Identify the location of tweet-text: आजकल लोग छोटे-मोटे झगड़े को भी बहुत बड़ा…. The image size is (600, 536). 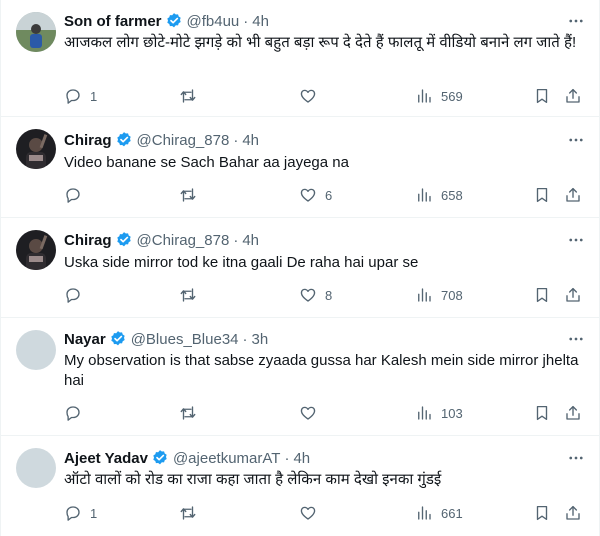
(320, 42).